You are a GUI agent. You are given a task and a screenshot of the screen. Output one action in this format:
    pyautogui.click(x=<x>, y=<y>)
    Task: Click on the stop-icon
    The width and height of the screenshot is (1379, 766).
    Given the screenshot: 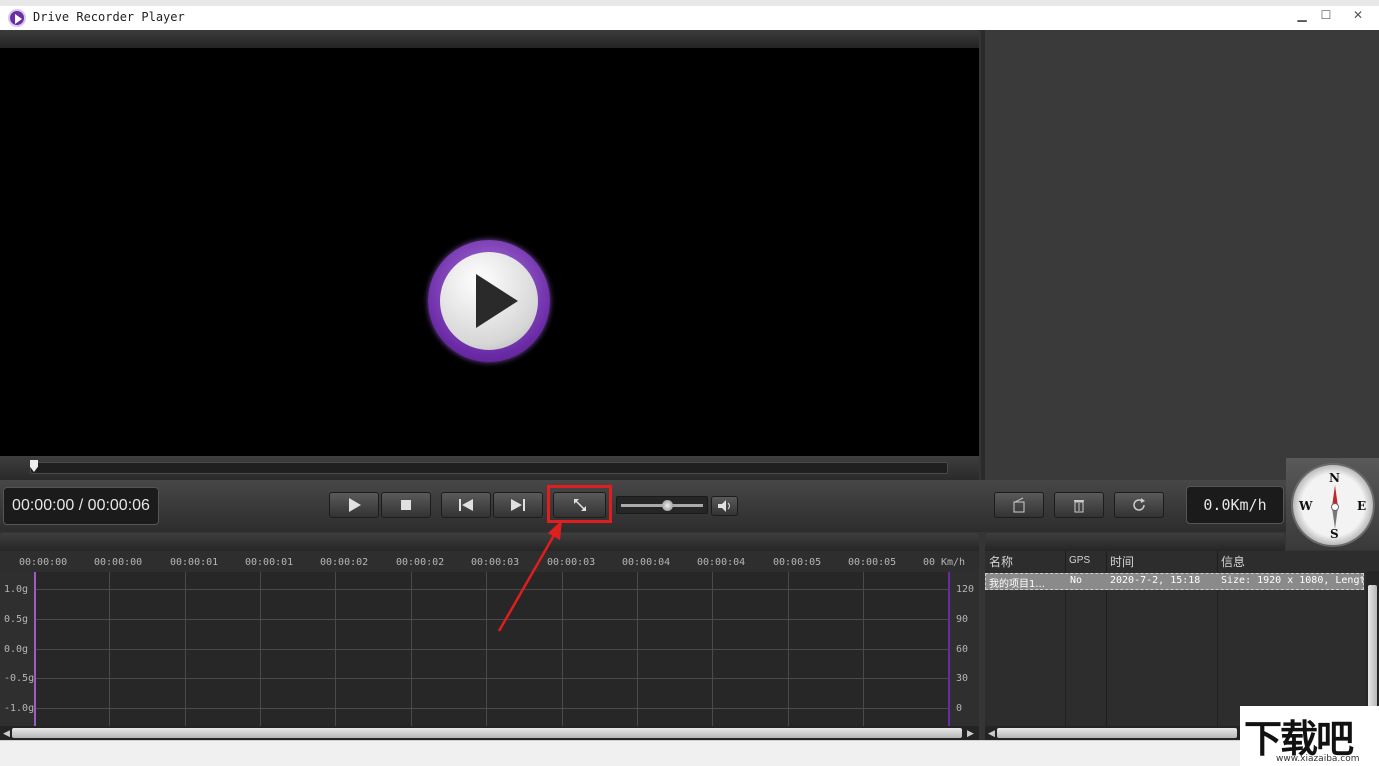 What is the action you would take?
    pyautogui.click(x=406, y=505)
    